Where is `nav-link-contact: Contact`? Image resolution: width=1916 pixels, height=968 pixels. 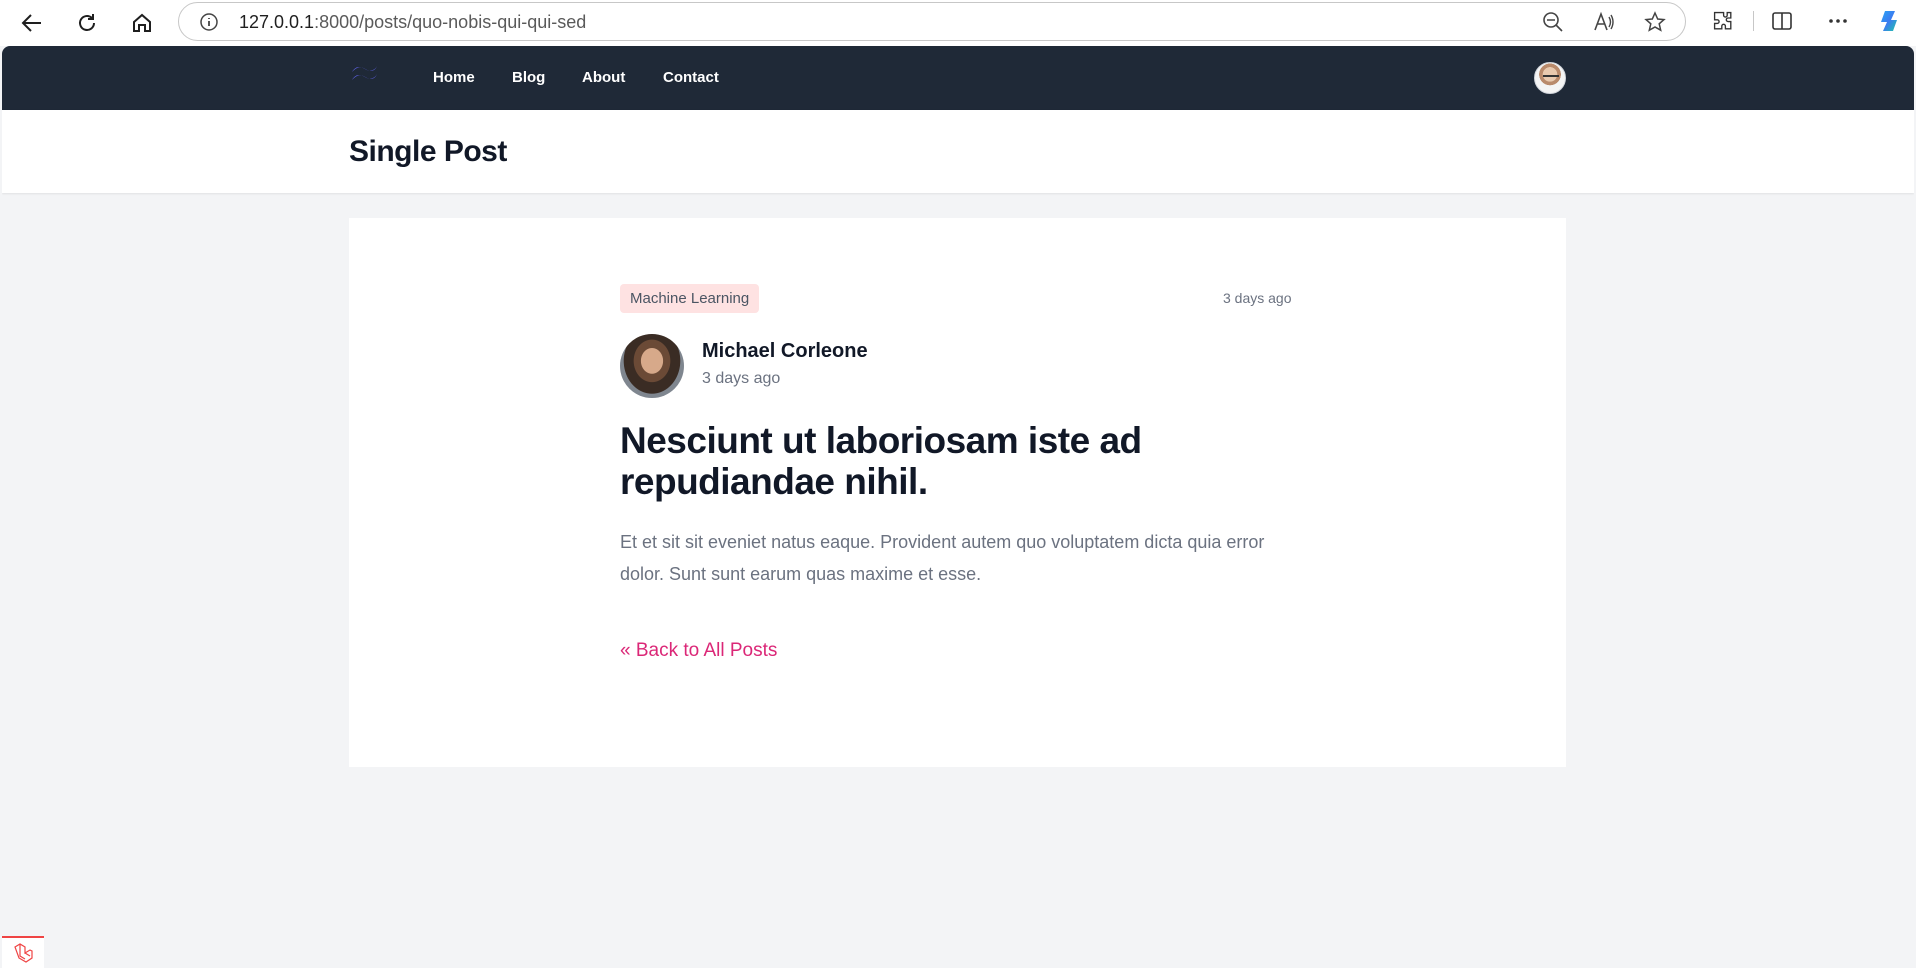
nav-link-contact: Contact is located at coordinates (691, 77).